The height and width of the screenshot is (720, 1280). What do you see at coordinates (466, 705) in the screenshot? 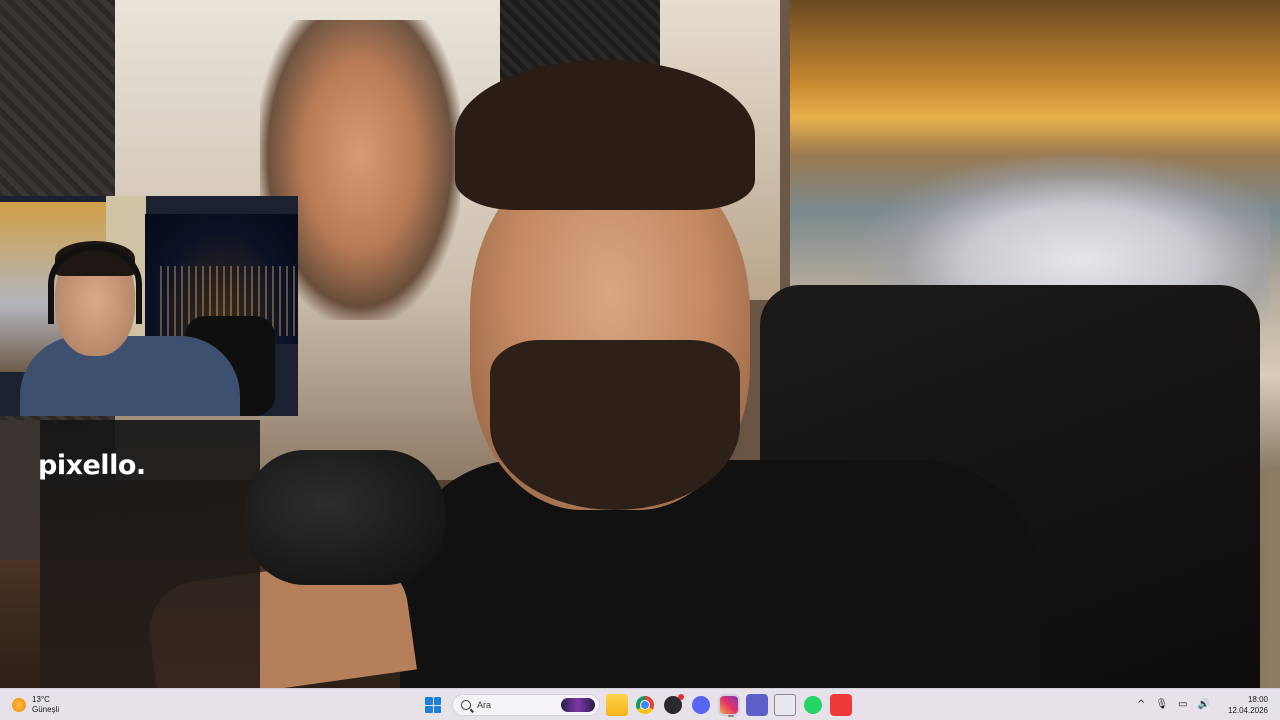
I see `search-icon` at bounding box center [466, 705].